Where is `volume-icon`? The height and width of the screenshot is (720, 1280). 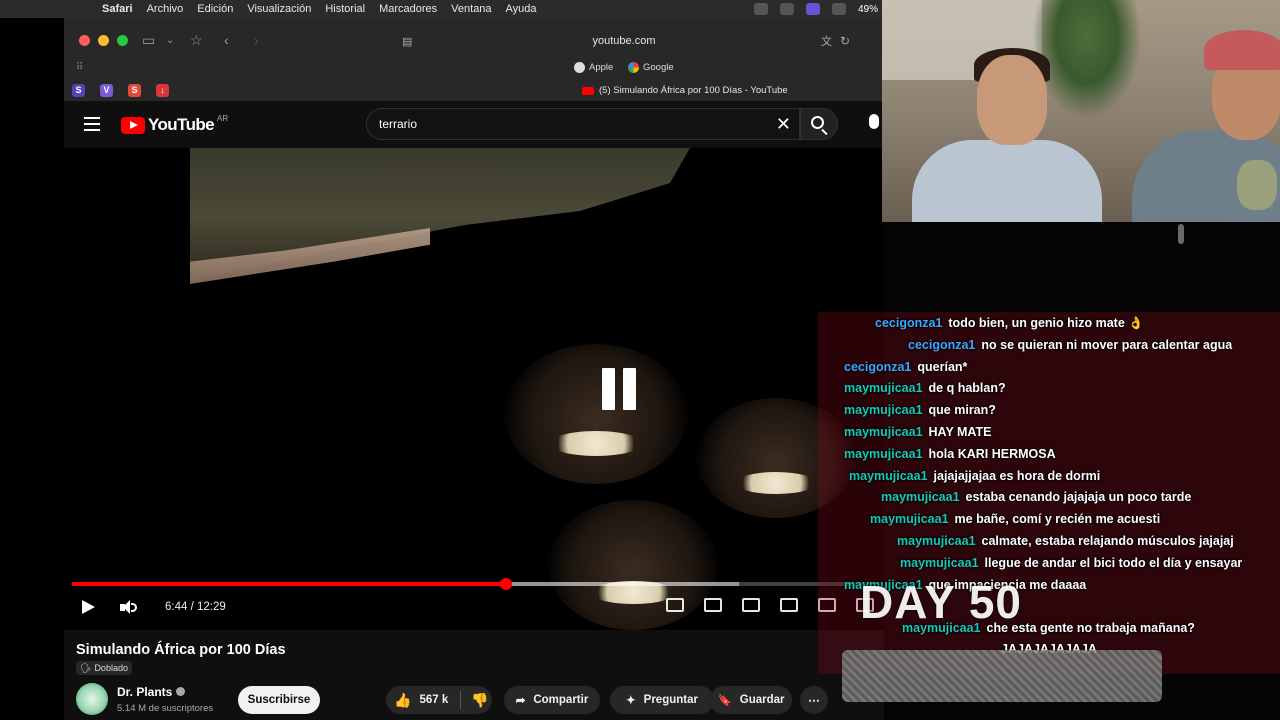
volume-icon is located at coordinates (129, 607).